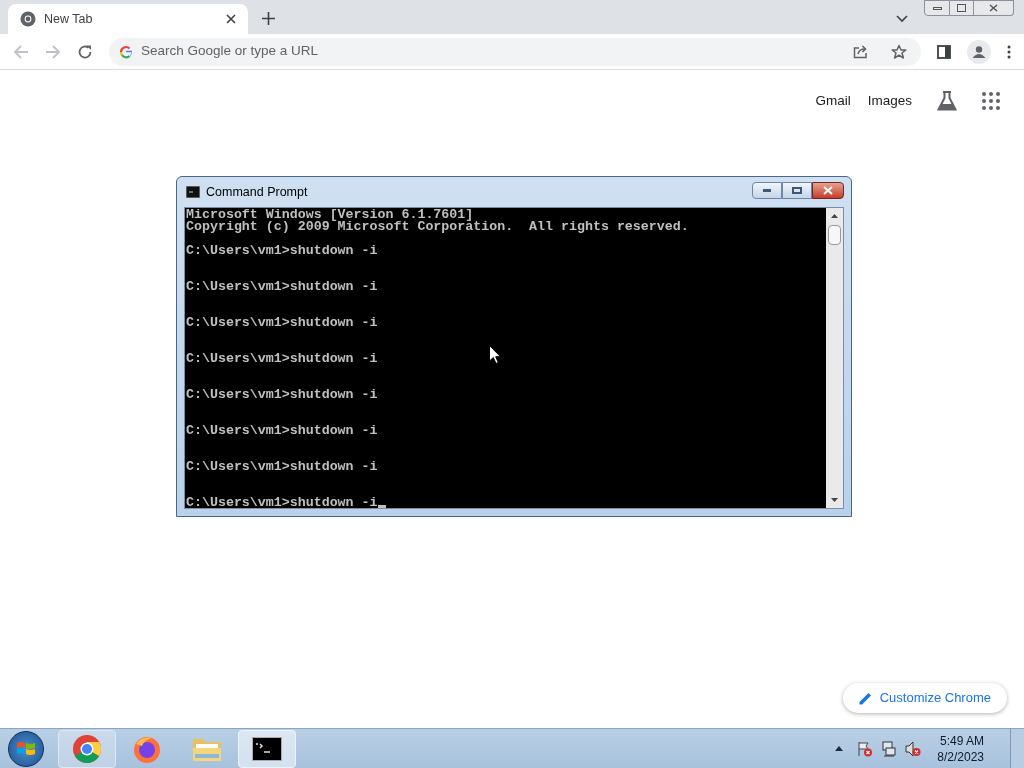 The height and width of the screenshot is (768, 1024). What do you see at coordinates (1009, 51) in the screenshot?
I see `menu-icon` at bounding box center [1009, 51].